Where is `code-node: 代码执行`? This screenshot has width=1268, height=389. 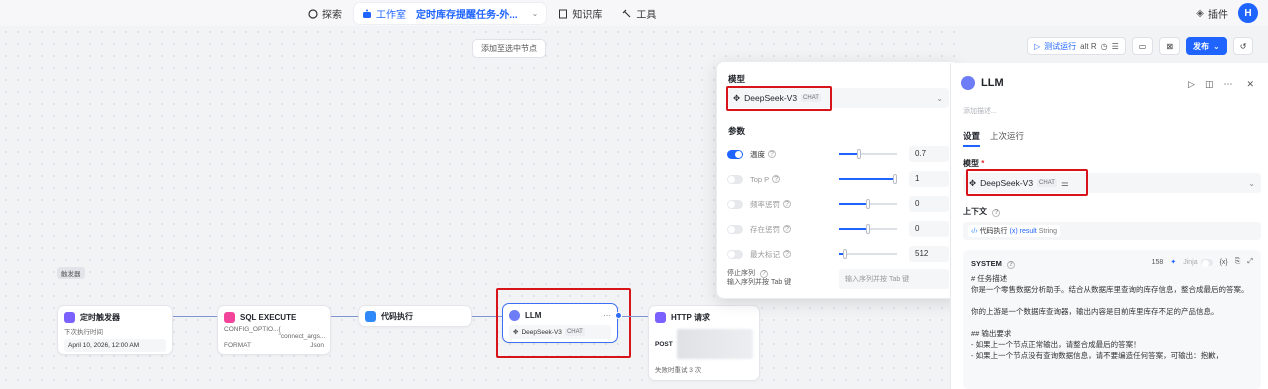
code-node: 代码执行 is located at coordinates (415, 316).